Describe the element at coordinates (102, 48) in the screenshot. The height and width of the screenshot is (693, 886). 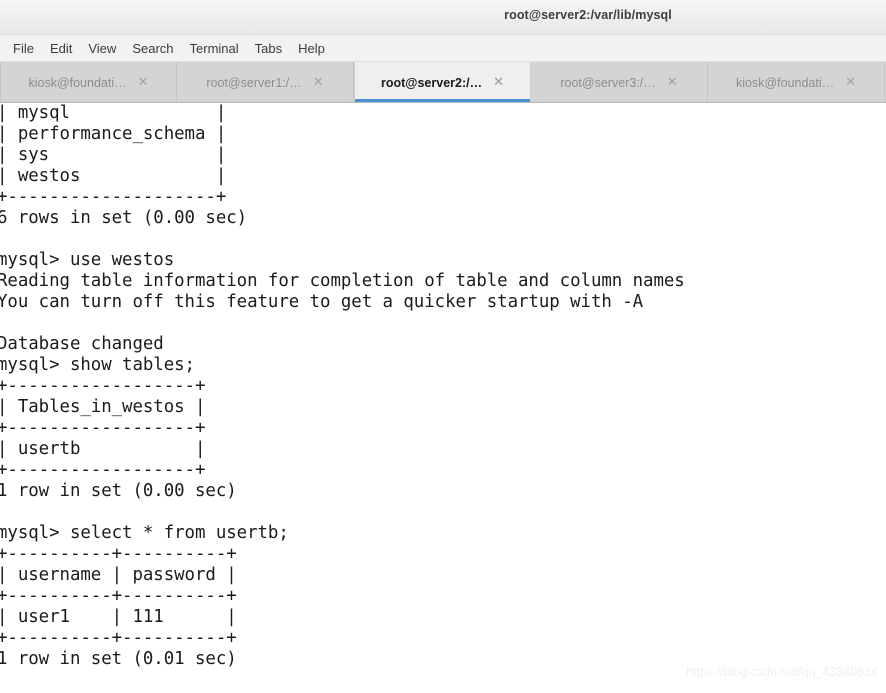
I see `menu-view: View` at that location.